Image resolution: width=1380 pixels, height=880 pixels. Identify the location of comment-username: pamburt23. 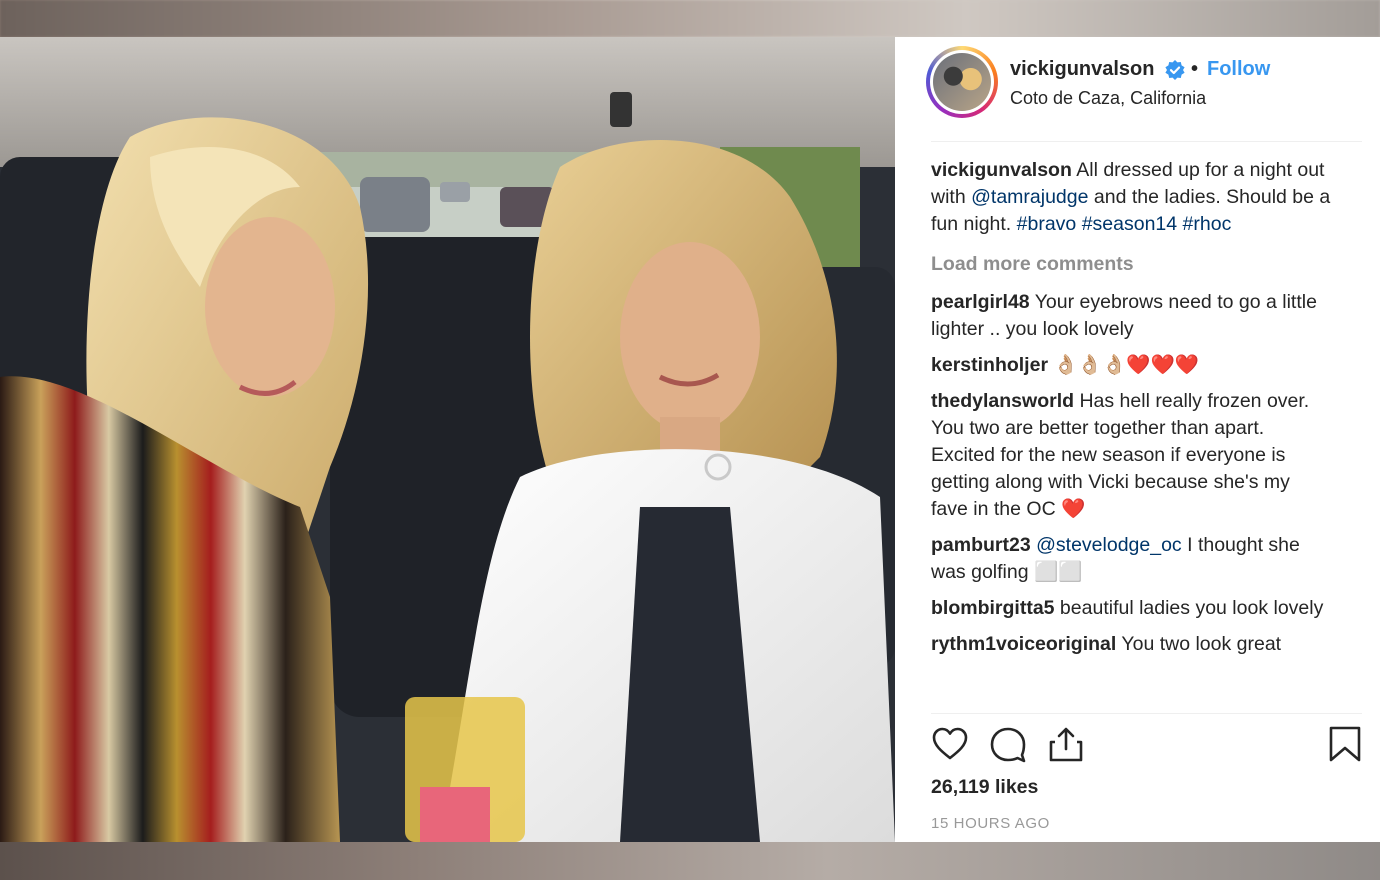
(981, 545).